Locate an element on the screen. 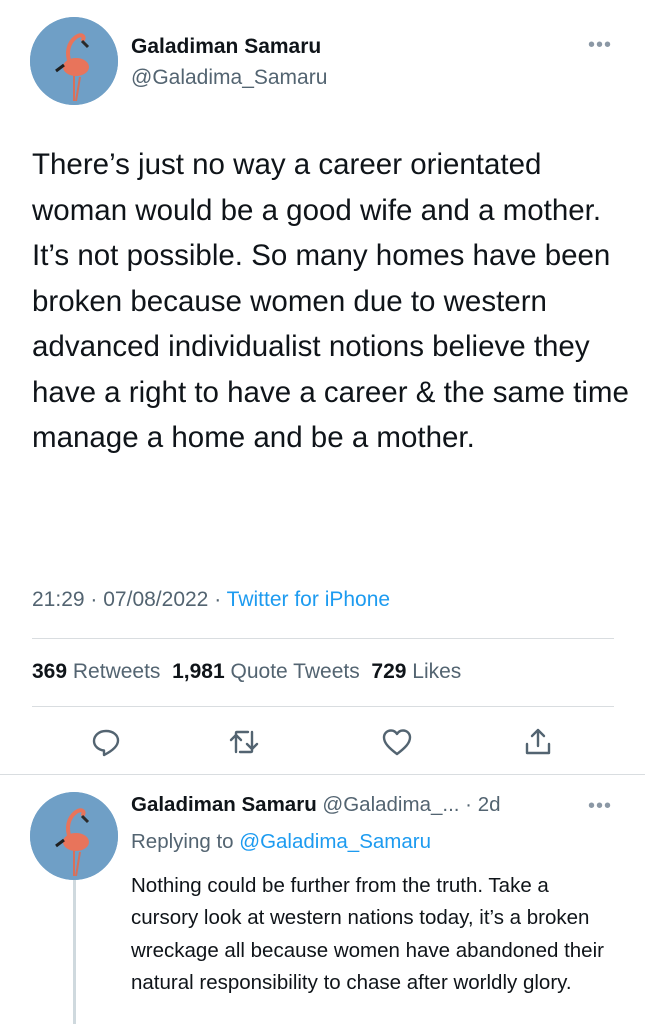 The height and width of the screenshot is (1024, 645). quotes-label: Quote Tweets is located at coordinates (295, 671).